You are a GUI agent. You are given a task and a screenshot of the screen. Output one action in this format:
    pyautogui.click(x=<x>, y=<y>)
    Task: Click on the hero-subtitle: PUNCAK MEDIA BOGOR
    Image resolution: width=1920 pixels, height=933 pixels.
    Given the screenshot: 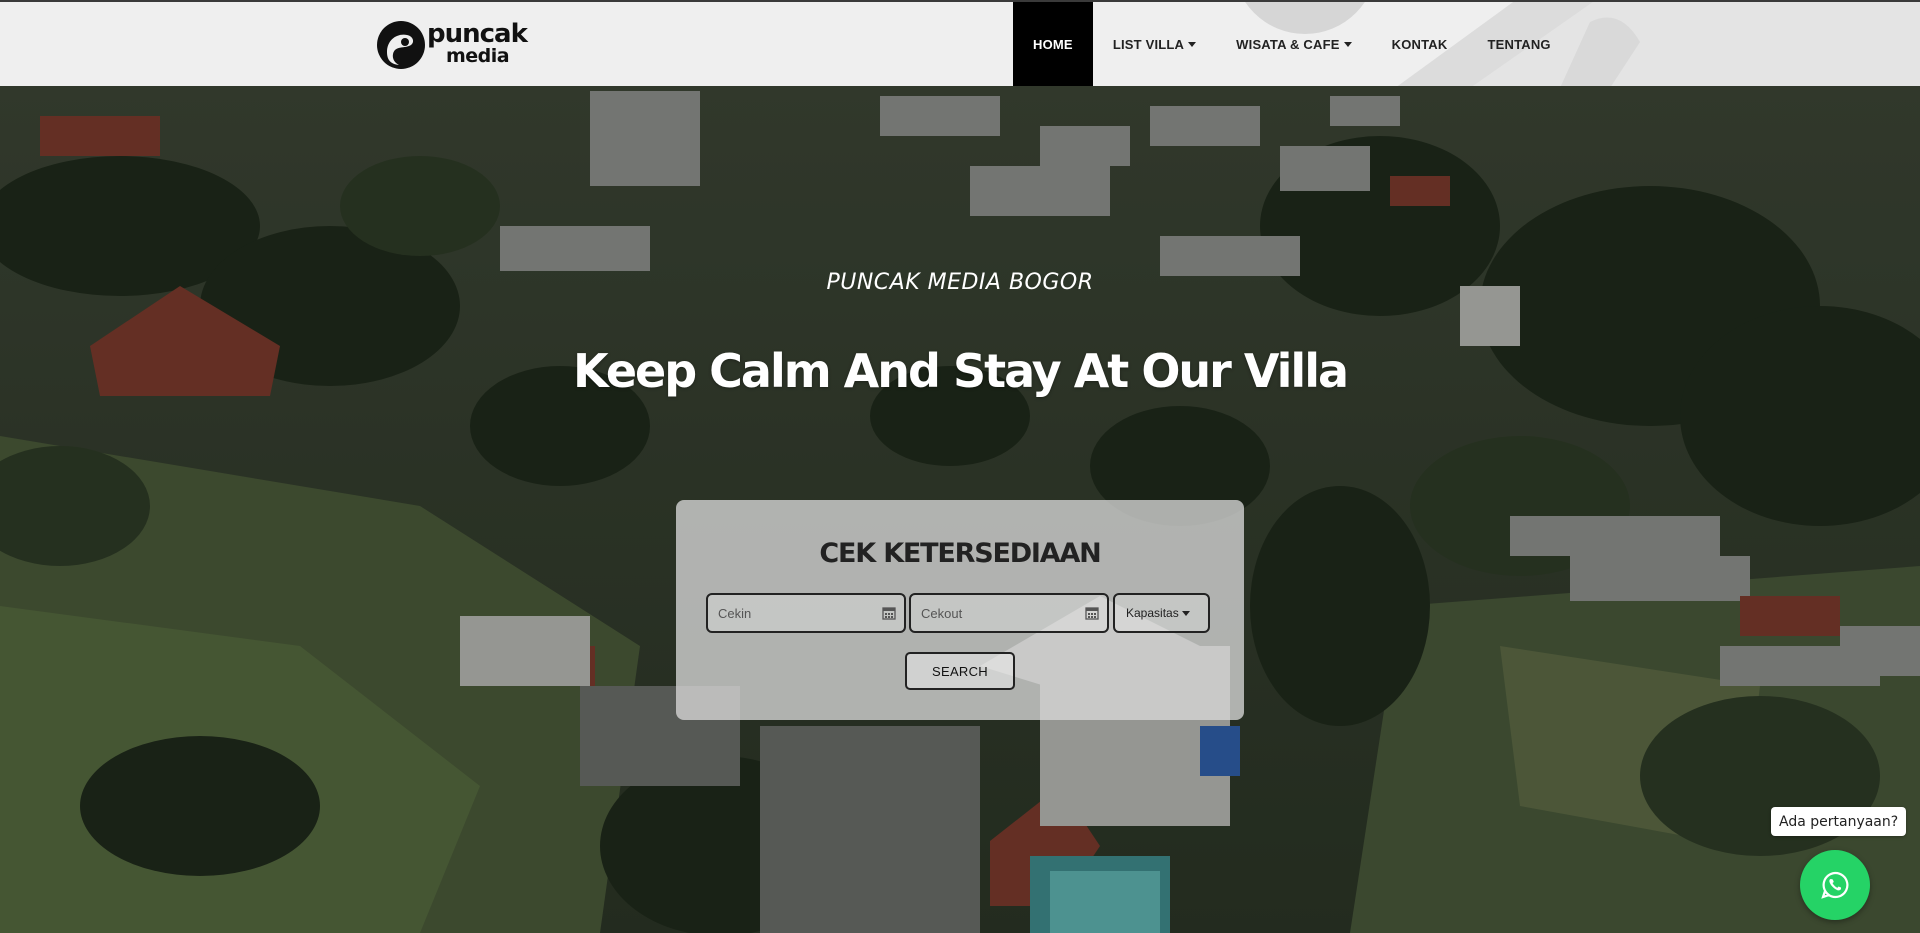 What is the action you would take?
    pyautogui.click(x=960, y=282)
    